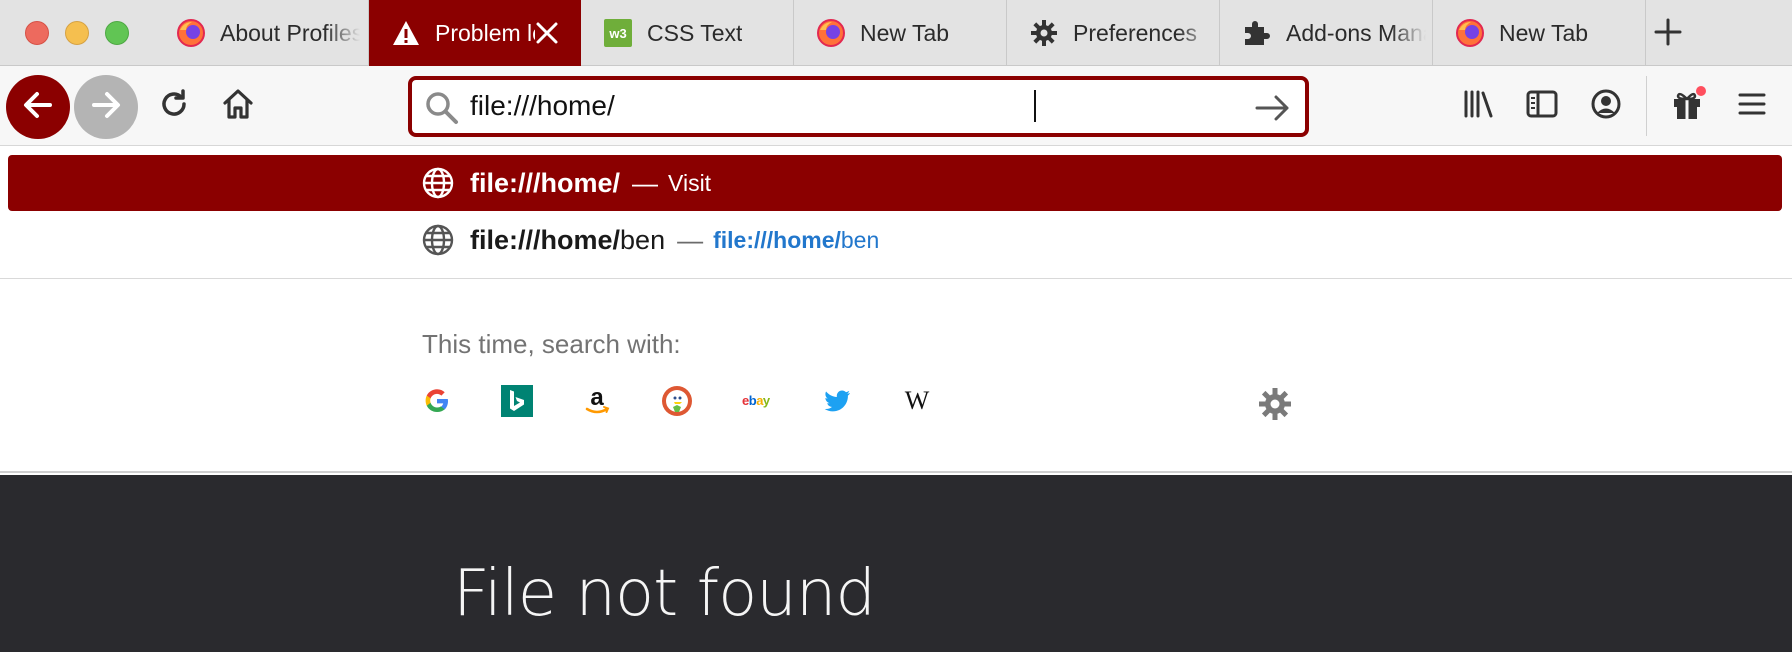 Image resolution: width=1792 pixels, height=652 pixels. I want to click on new-tab-button, so click(1668, 34).